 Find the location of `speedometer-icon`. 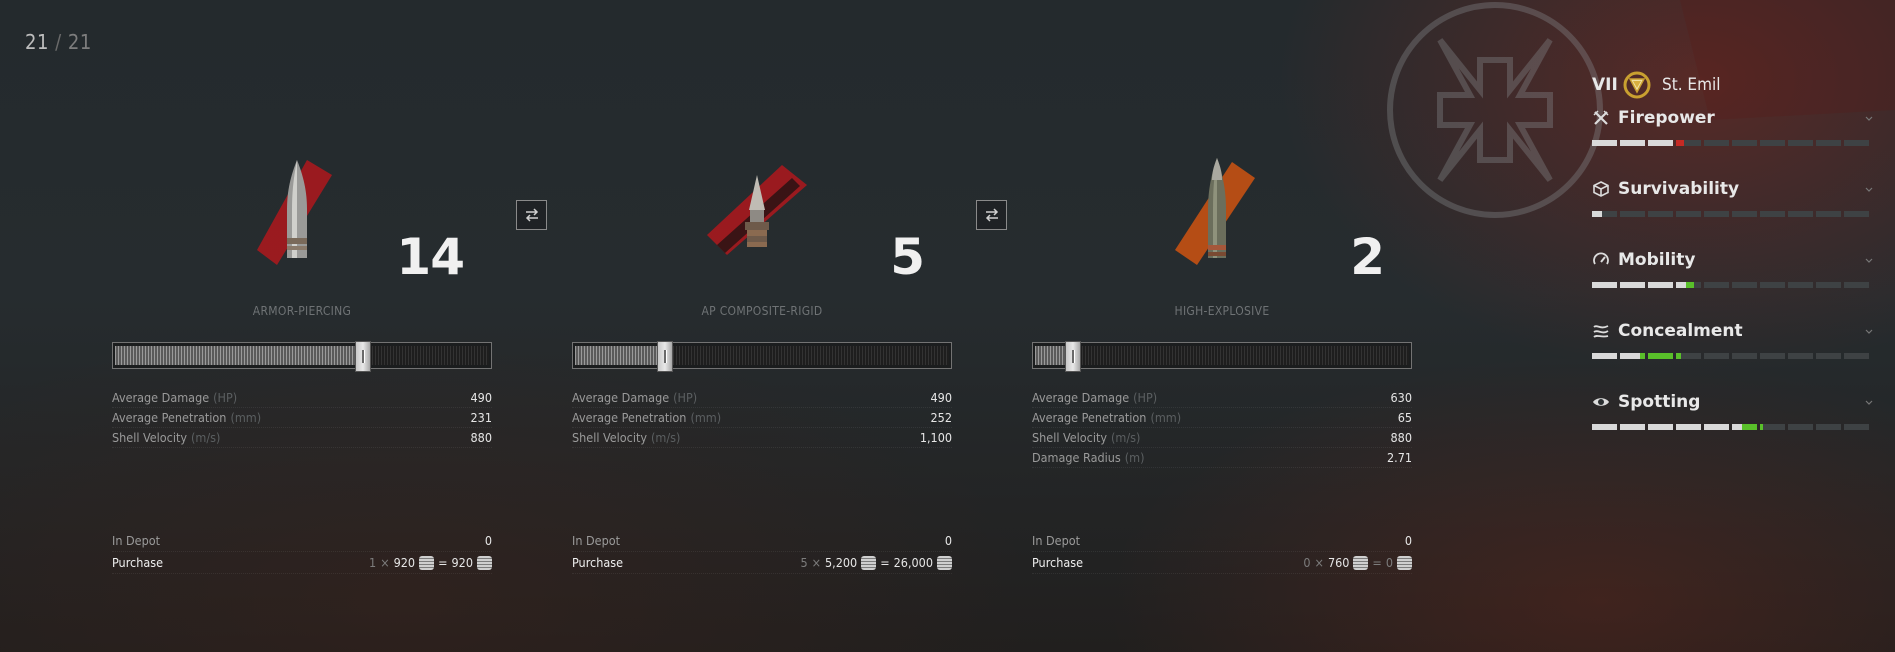

speedometer-icon is located at coordinates (1601, 258).